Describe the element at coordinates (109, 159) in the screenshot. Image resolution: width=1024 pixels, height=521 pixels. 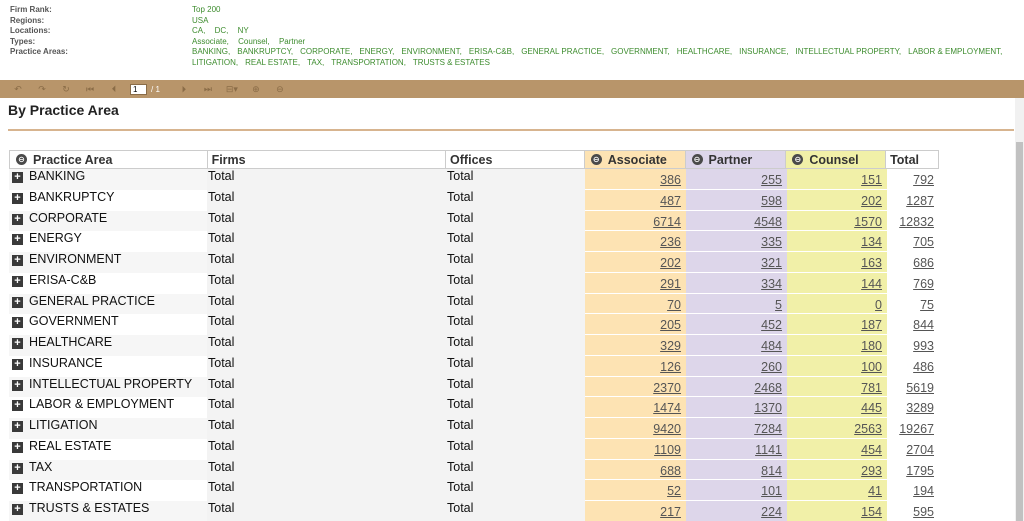
I see `column-header-practice-area: ⊖ Practice Area` at that location.